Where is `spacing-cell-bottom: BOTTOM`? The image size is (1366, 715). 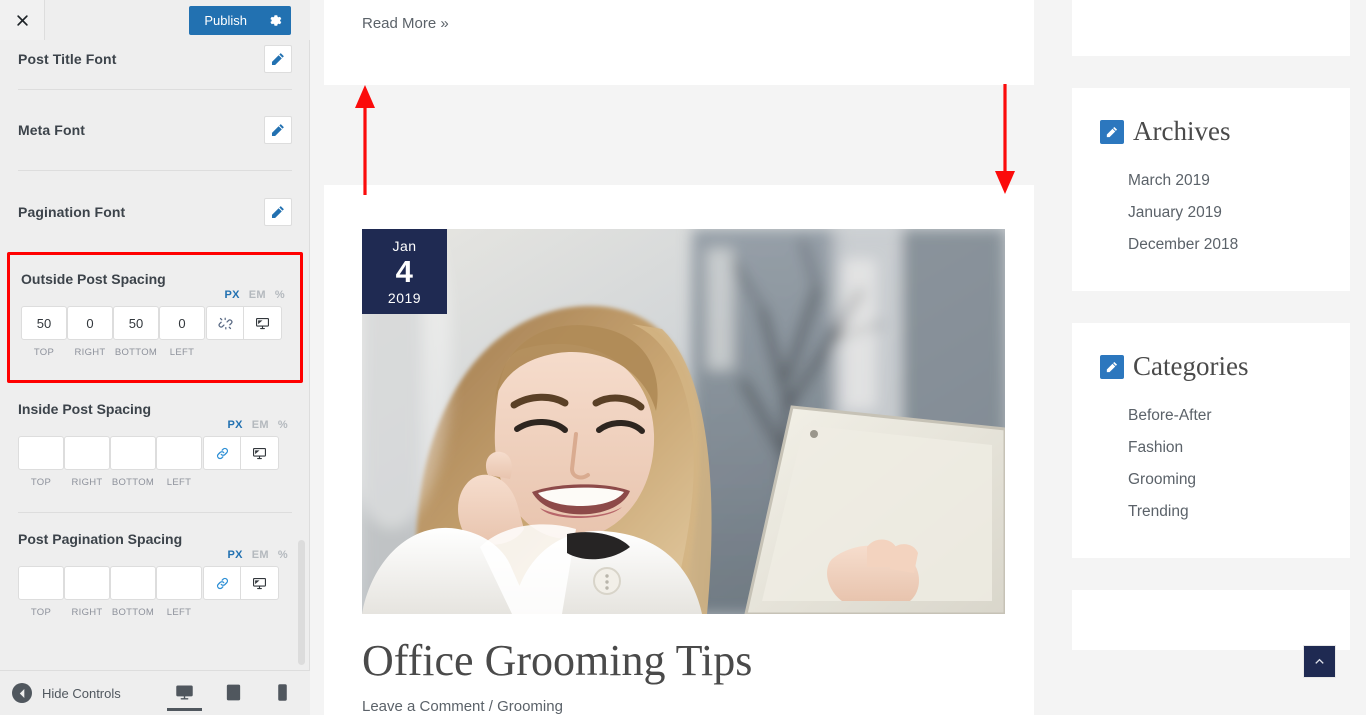 spacing-cell-bottom: BOTTOM is located at coordinates (133, 462).